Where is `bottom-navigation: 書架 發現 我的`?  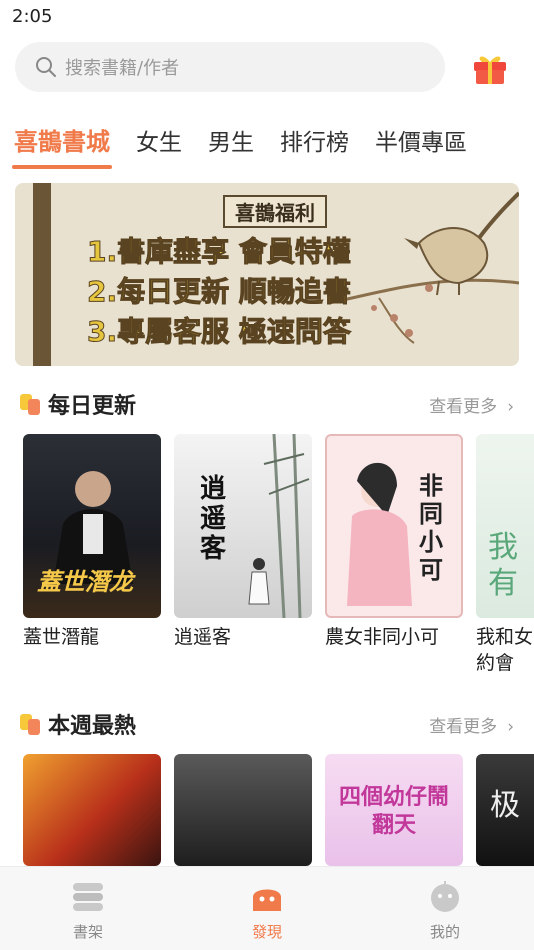 bottom-navigation: 書架 發現 我的 is located at coordinates (267, 908).